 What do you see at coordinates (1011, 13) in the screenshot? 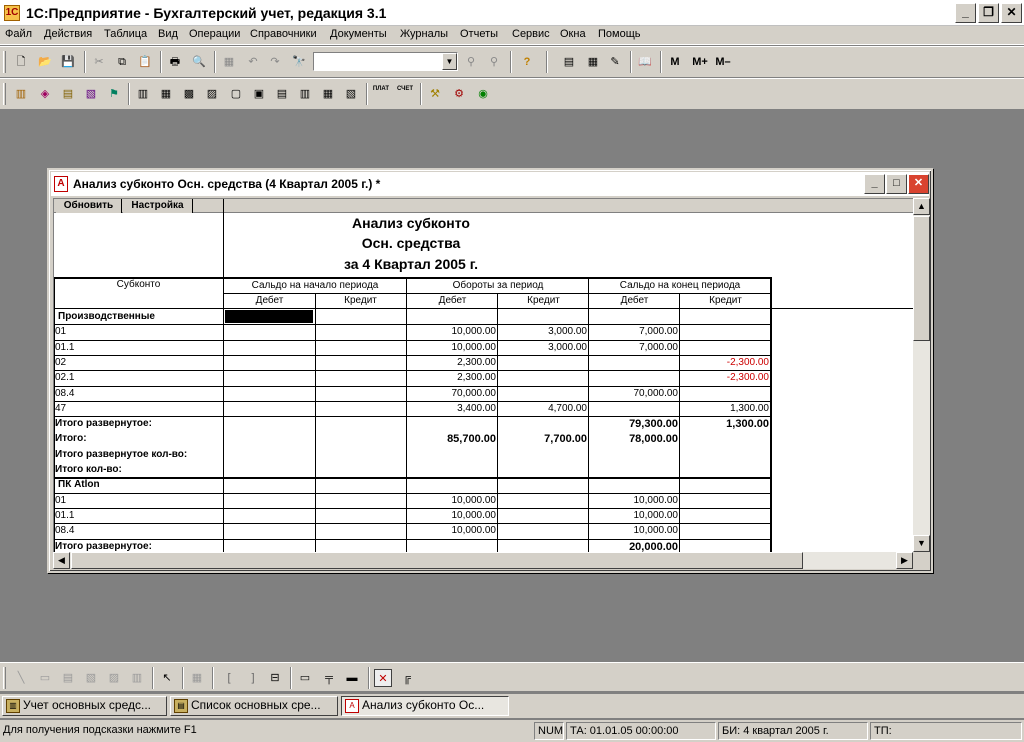
I see `close-button: ✕` at bounding box center [1011, 13].